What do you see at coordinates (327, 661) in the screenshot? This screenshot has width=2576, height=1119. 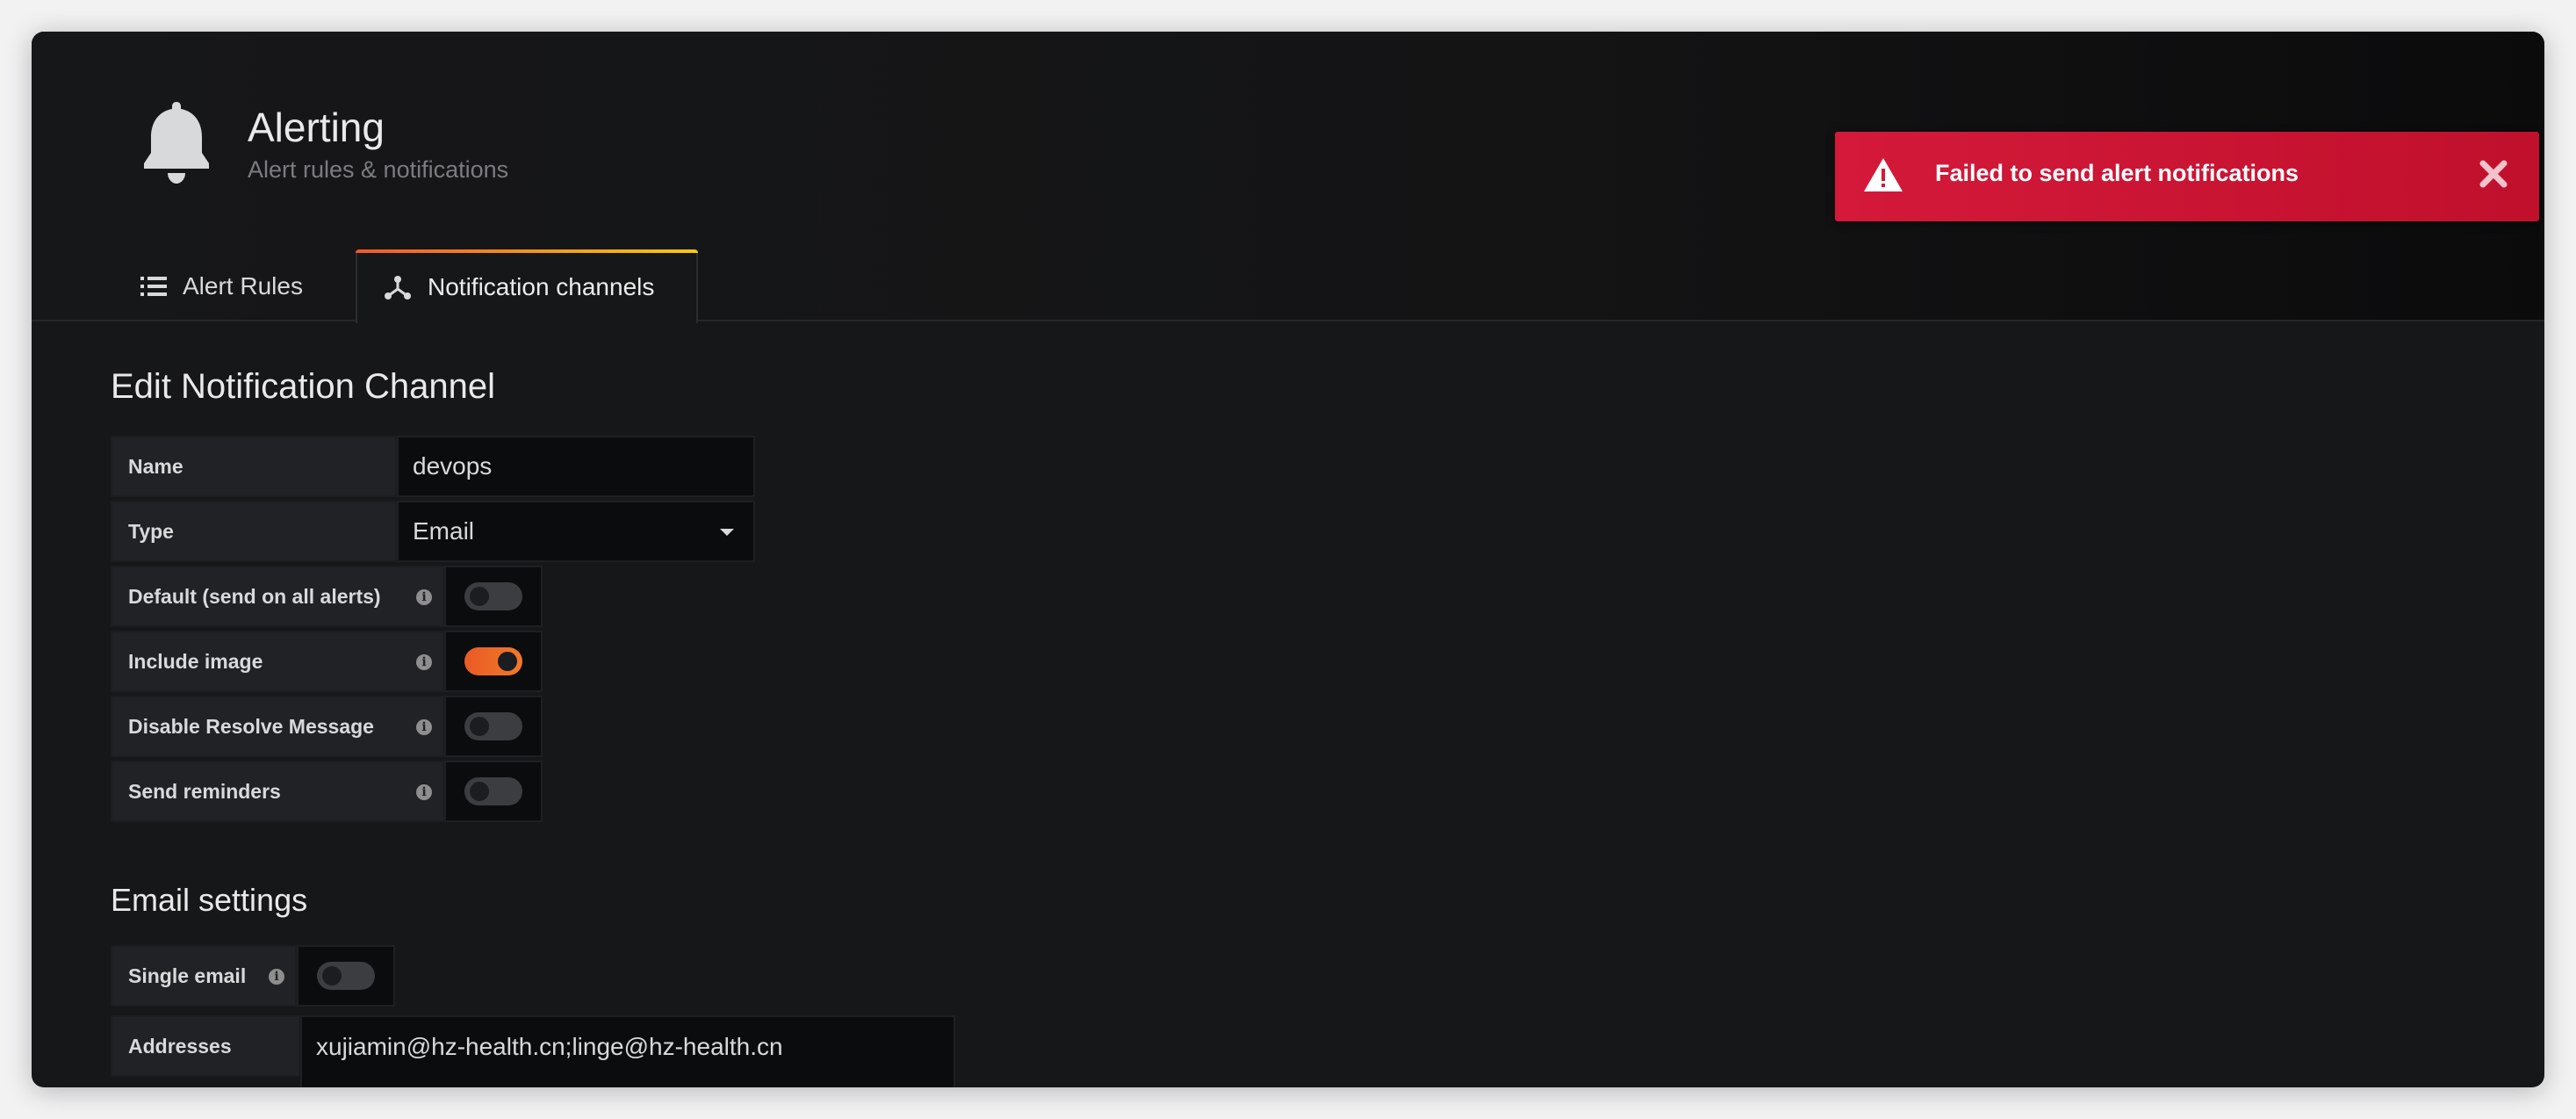 I see `include-image-row: Include image i` at bounding box center [327, 661].